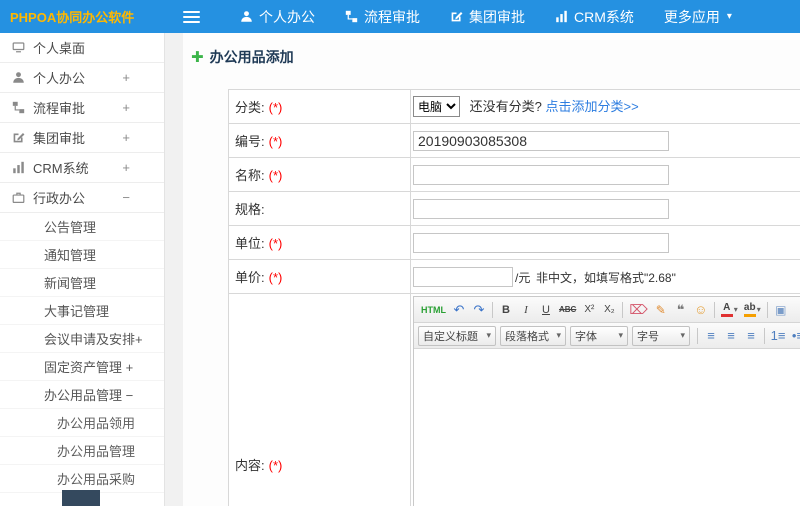 The height and width of the screenshot is (506, 800). I want to click on sidebar-item-office-supplies-manage: 办公用品管理, so click(82, 451).